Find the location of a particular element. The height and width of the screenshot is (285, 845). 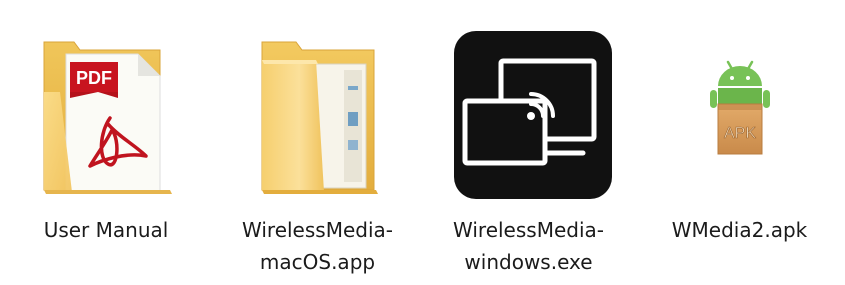

file-name-label: User Manual is located at coordinates (106, 230).